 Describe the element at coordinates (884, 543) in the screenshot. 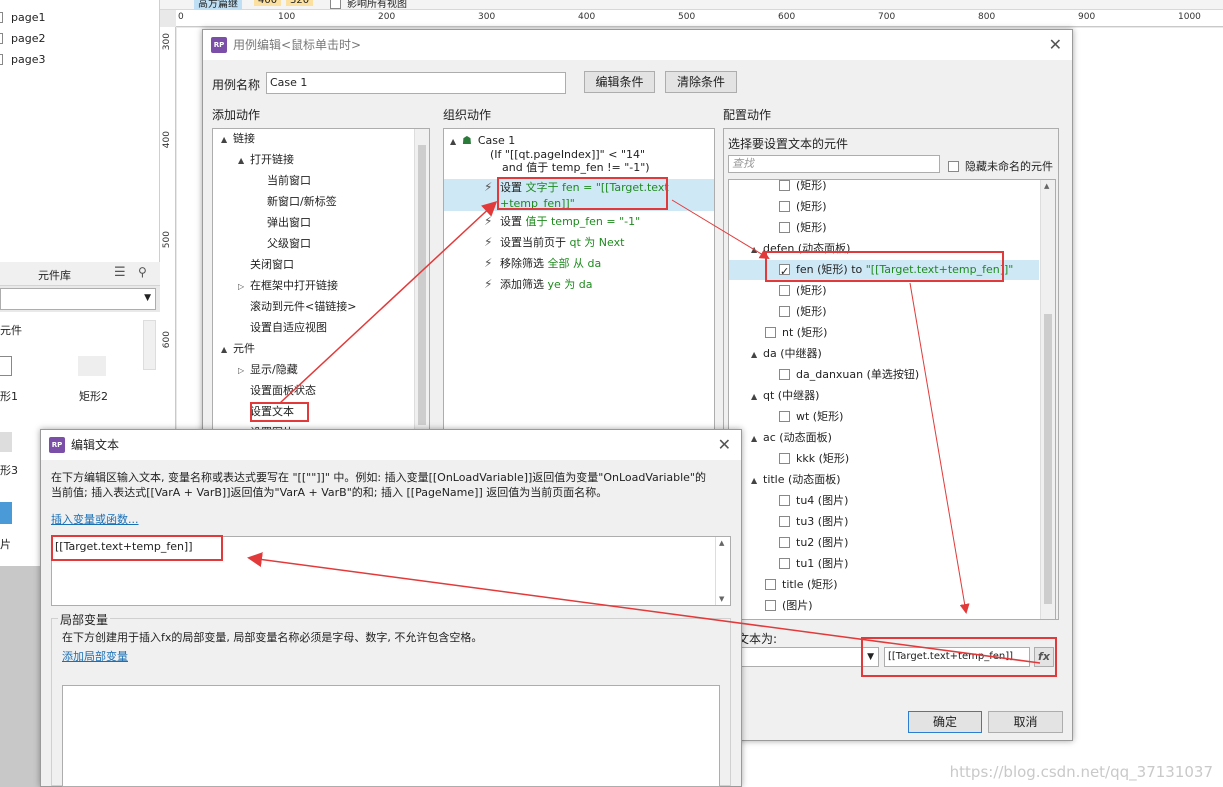

I see `widget-tree-item: tu2 (图片)` at that location.